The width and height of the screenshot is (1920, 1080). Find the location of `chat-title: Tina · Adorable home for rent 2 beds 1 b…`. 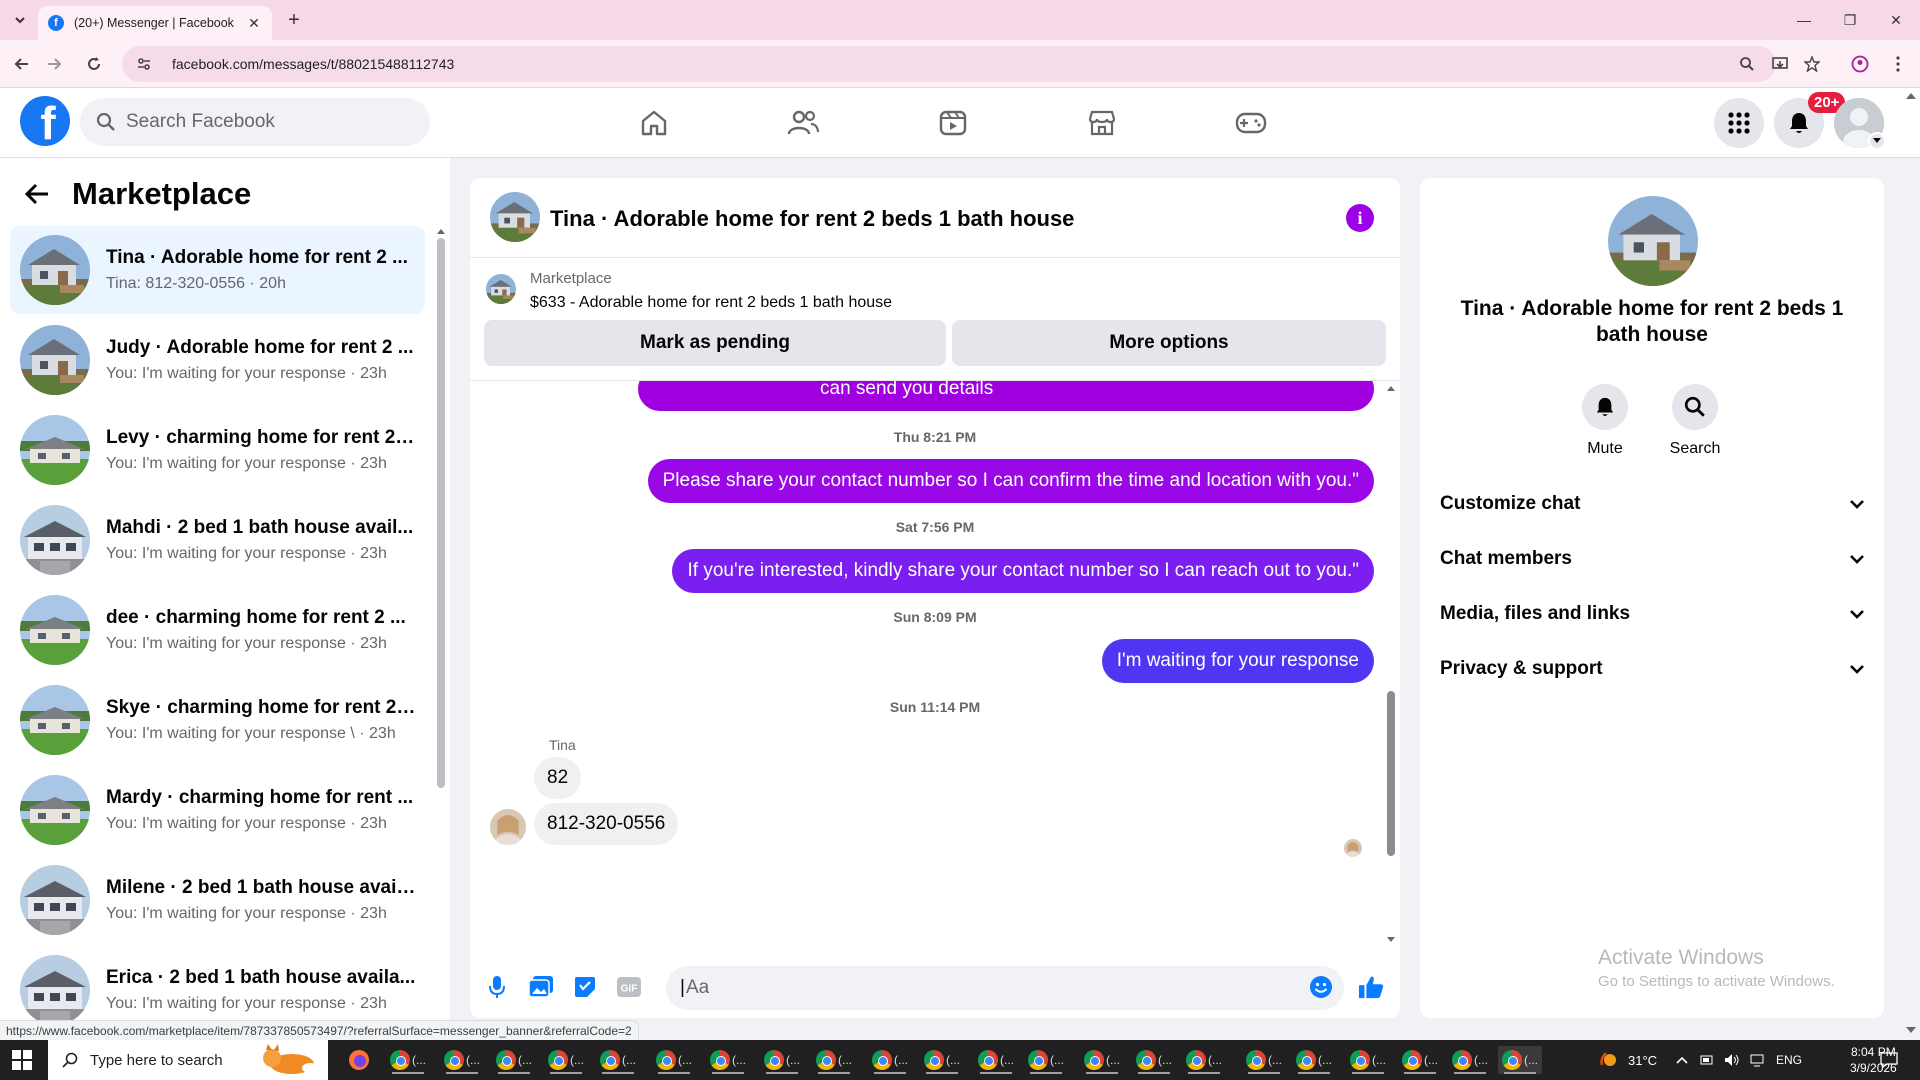

chat-title: Tina · Adorable home for rent 2 beds 1 b… is located at coordinates (812, 219).